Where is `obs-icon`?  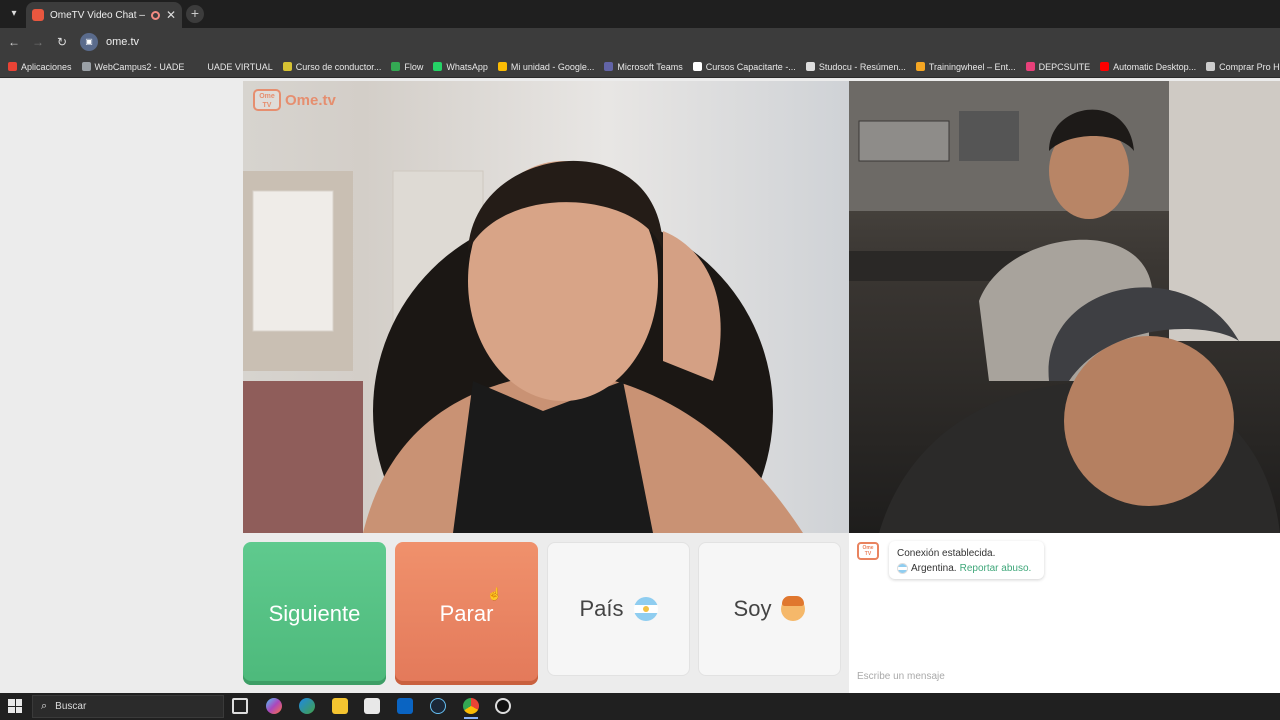
obs-icon is located at coordinates (503, 706).